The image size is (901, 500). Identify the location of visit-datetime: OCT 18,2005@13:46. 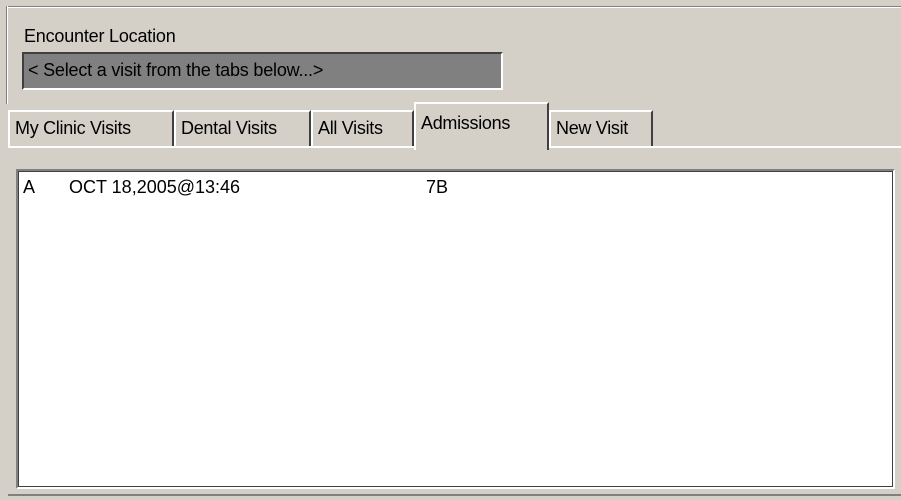
(155, 187).